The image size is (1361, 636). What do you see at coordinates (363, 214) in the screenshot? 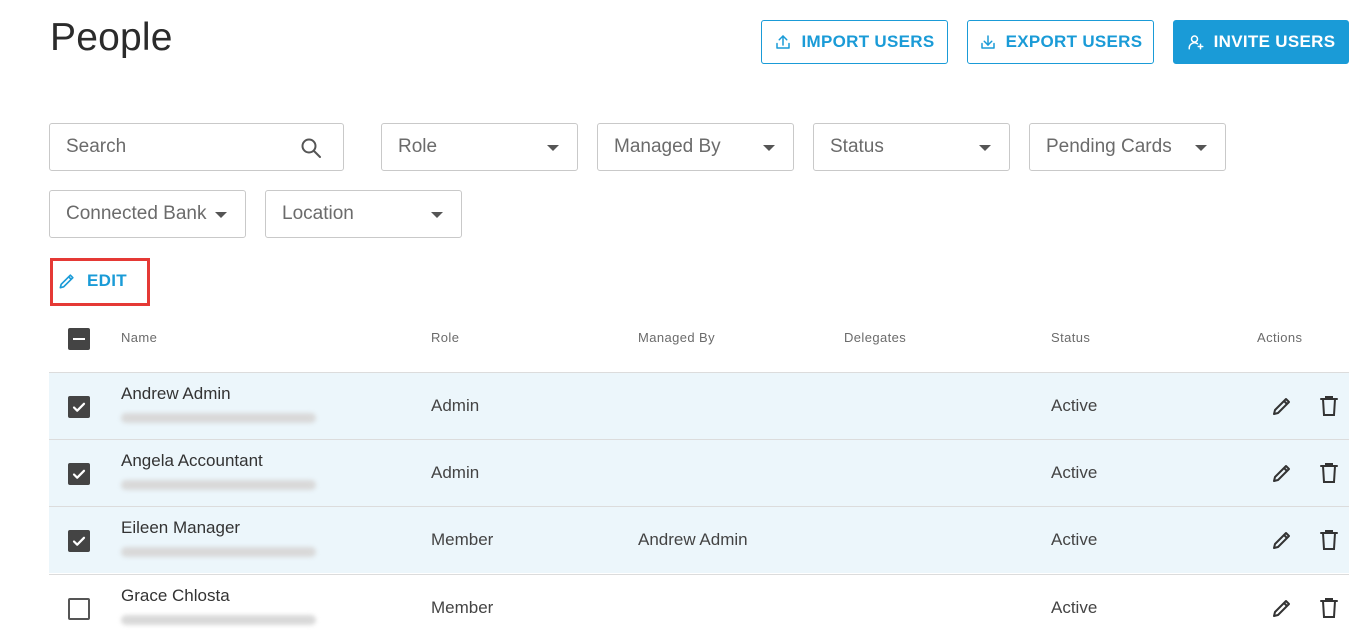
I see `location-filter: Location` at bounding box center [363, 214].